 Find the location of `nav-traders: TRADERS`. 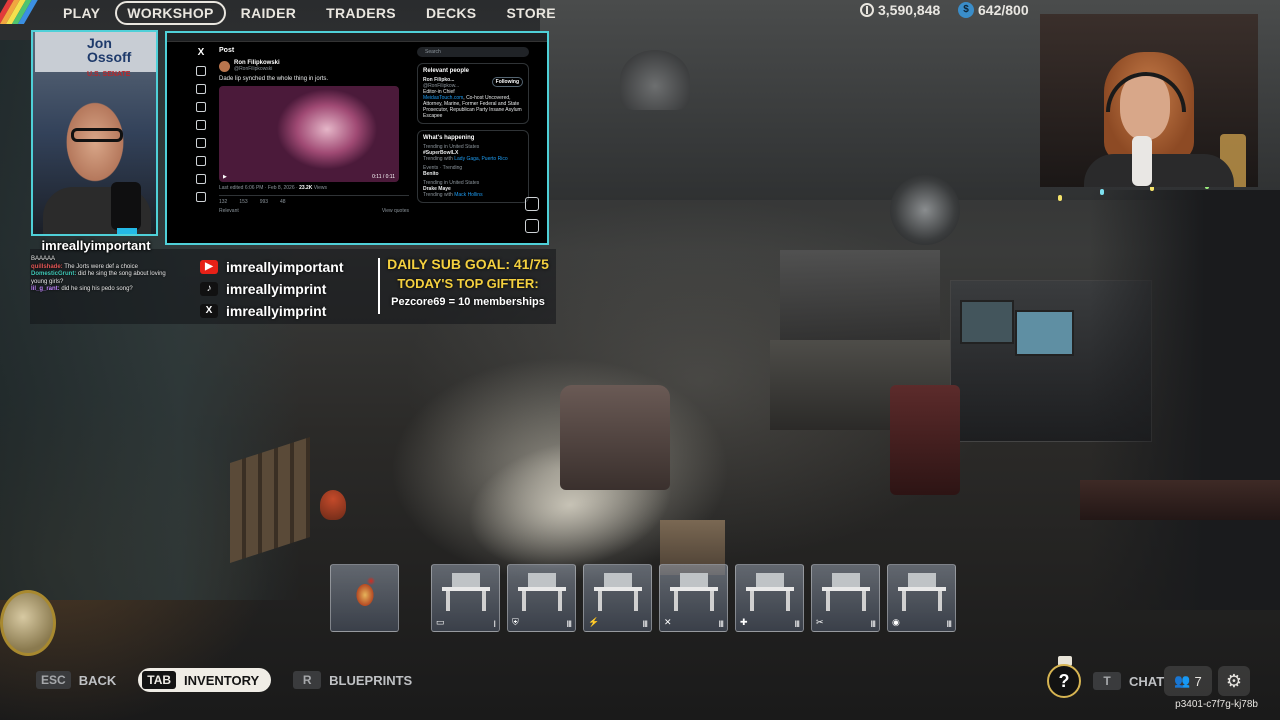

nav-traders: TRADERS is located at coordinates (361, 13).